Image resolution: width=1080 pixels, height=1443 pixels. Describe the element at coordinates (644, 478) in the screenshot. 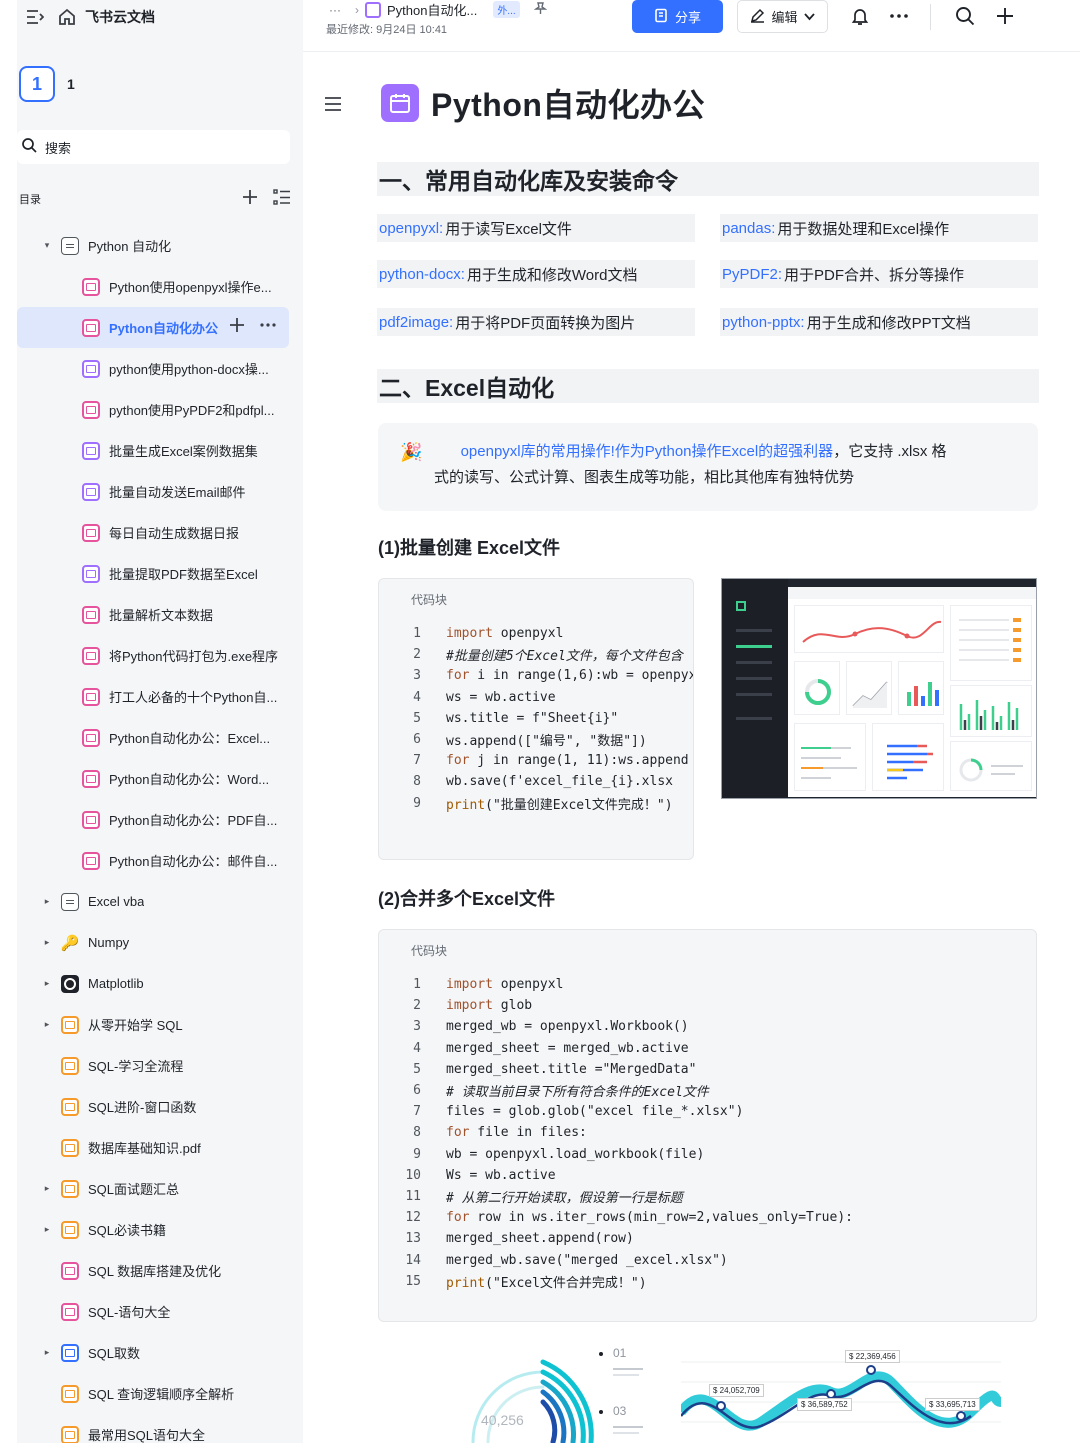

I see `callout-text-2: 式的读写、公式计算、图表生成等功能，相比其他库有独特优势` at that location.